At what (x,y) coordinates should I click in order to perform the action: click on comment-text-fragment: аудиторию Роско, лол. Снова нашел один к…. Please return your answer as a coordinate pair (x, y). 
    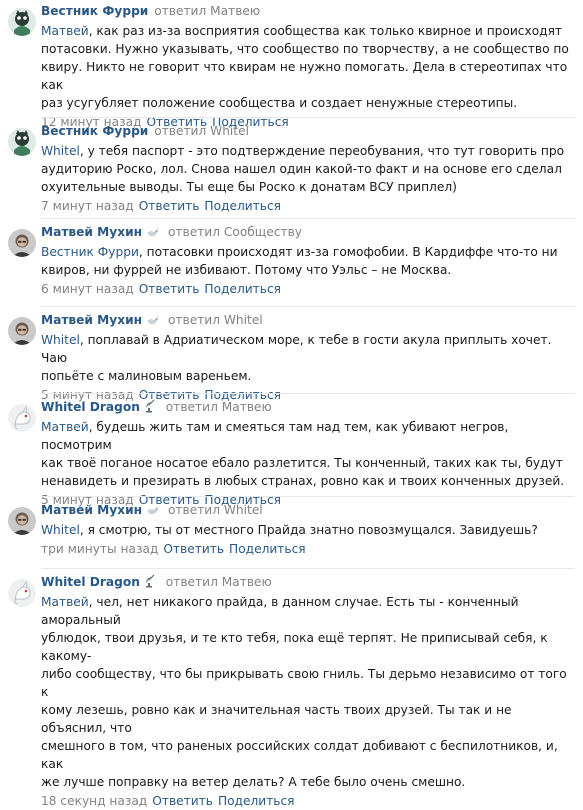
    Looking at the image, I should click on (301, 169).